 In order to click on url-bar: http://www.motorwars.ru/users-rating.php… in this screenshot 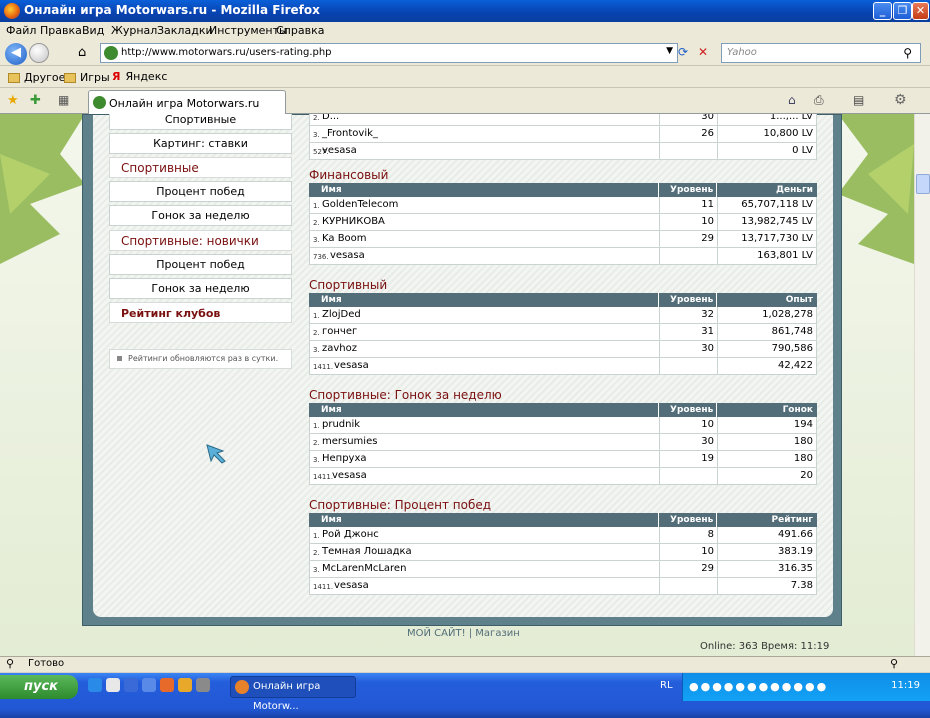, I will do `click(389, 53)`.